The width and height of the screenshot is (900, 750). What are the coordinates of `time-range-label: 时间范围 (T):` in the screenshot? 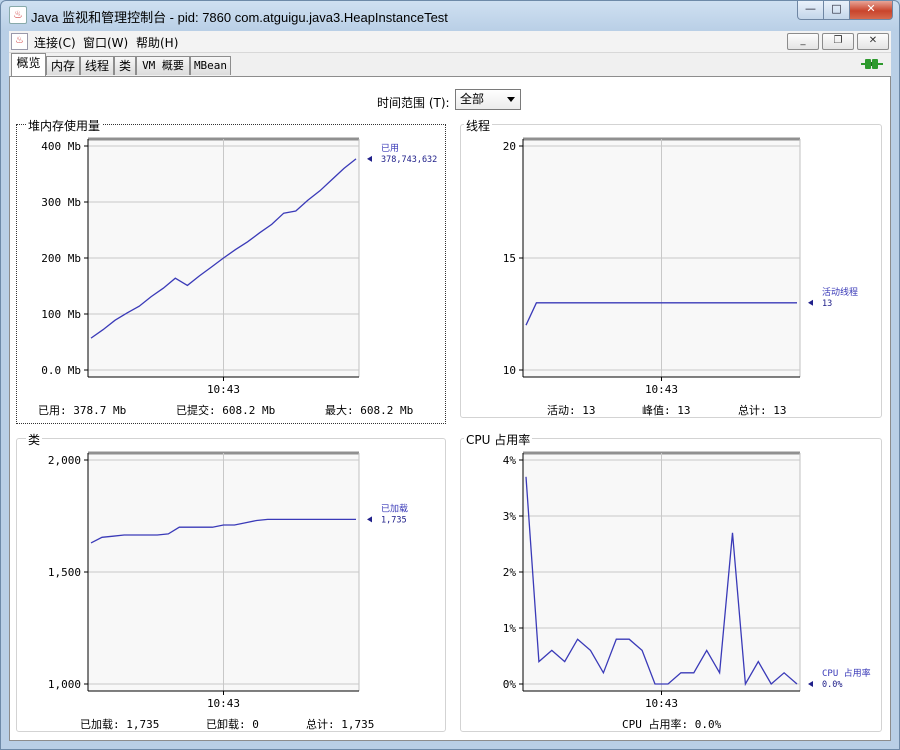 It's located at (413, 103).